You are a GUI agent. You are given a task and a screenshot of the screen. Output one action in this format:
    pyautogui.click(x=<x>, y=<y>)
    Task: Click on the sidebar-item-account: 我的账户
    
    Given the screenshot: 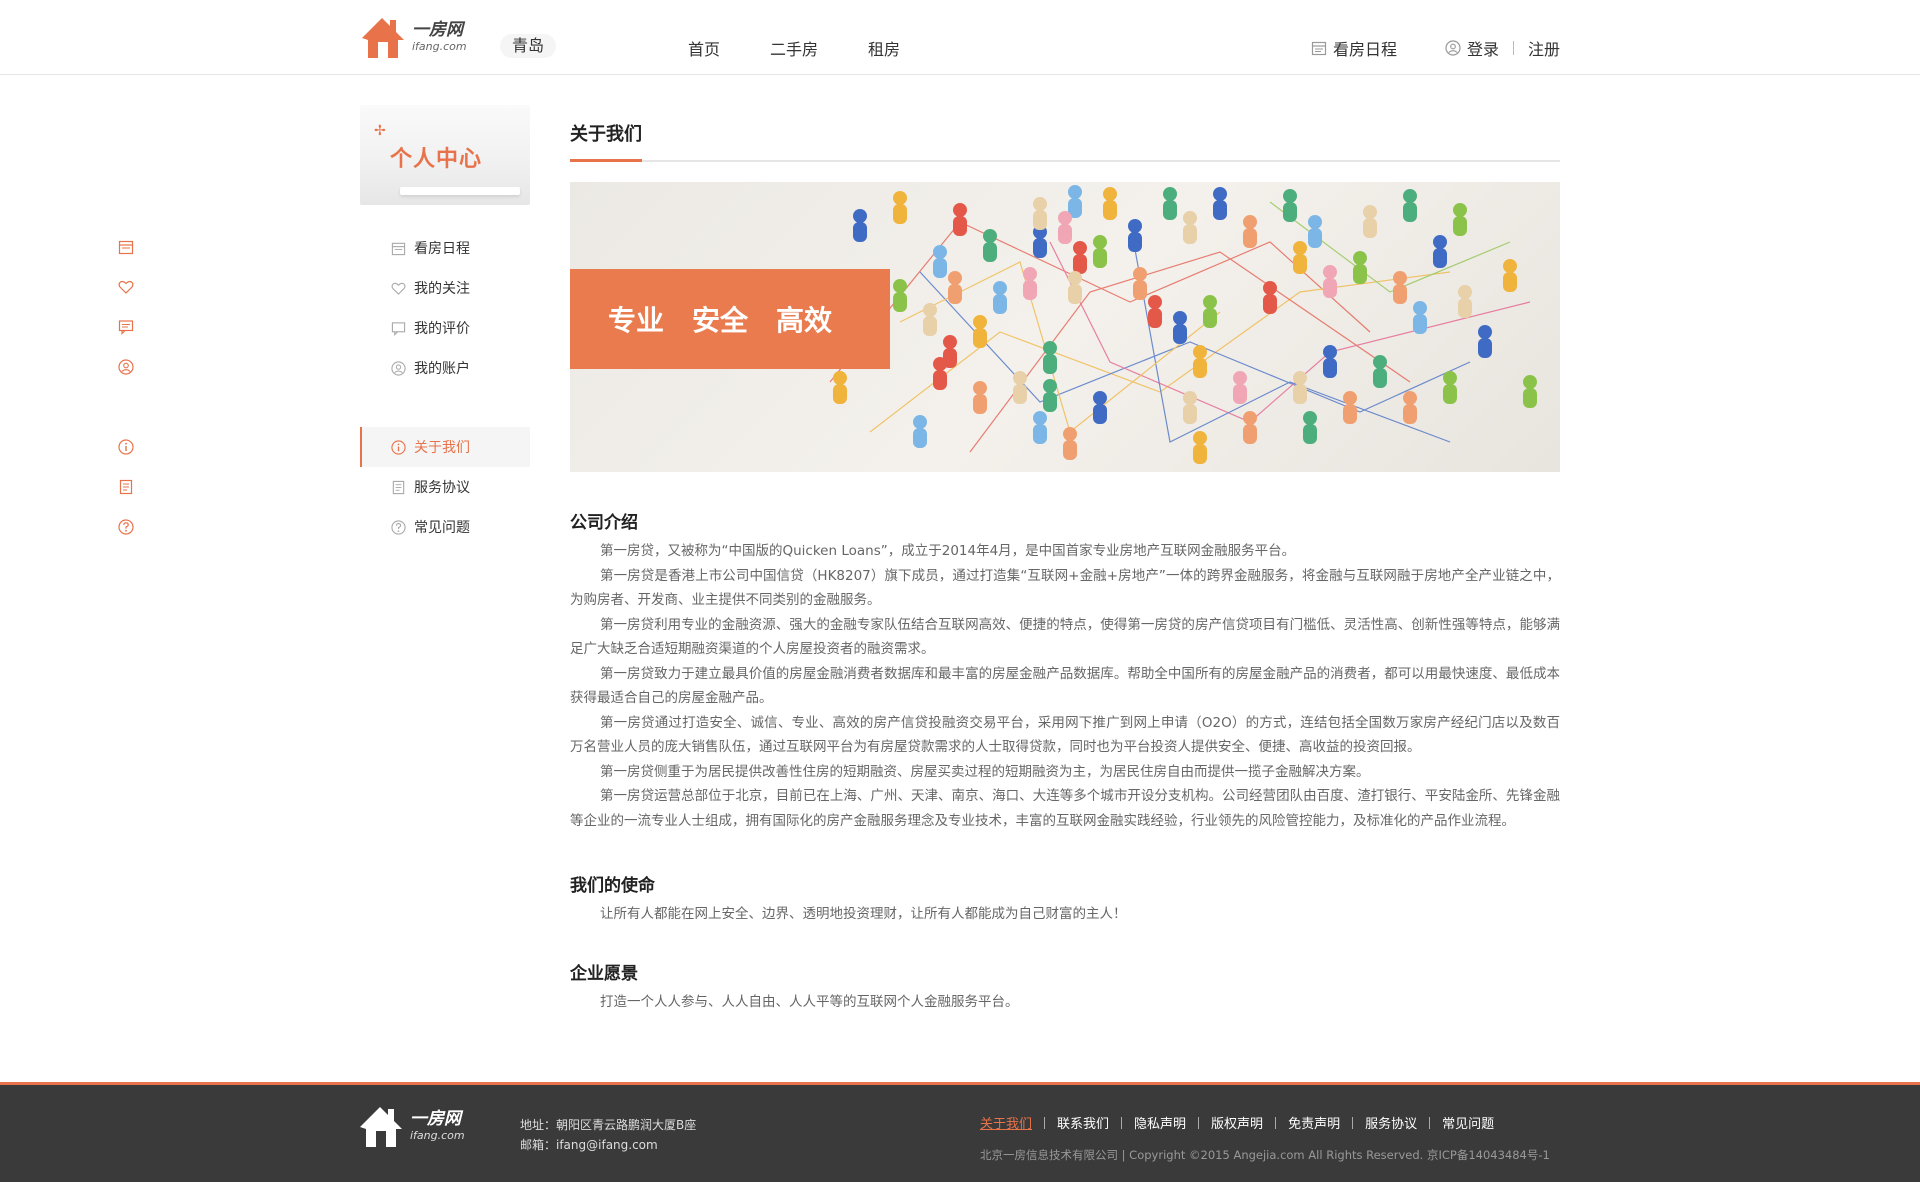 What is the action you would take?
    pyautogui.click(x=445, y=368)
    